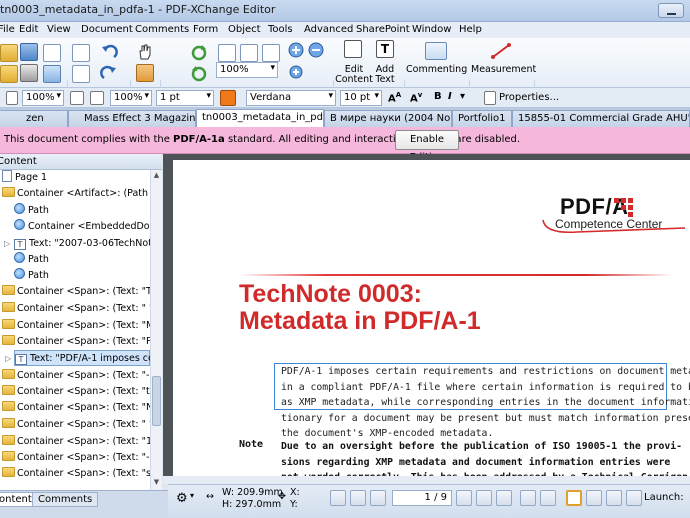  I want to click on fill-opacity-combo: 100%, so click(43, 98).